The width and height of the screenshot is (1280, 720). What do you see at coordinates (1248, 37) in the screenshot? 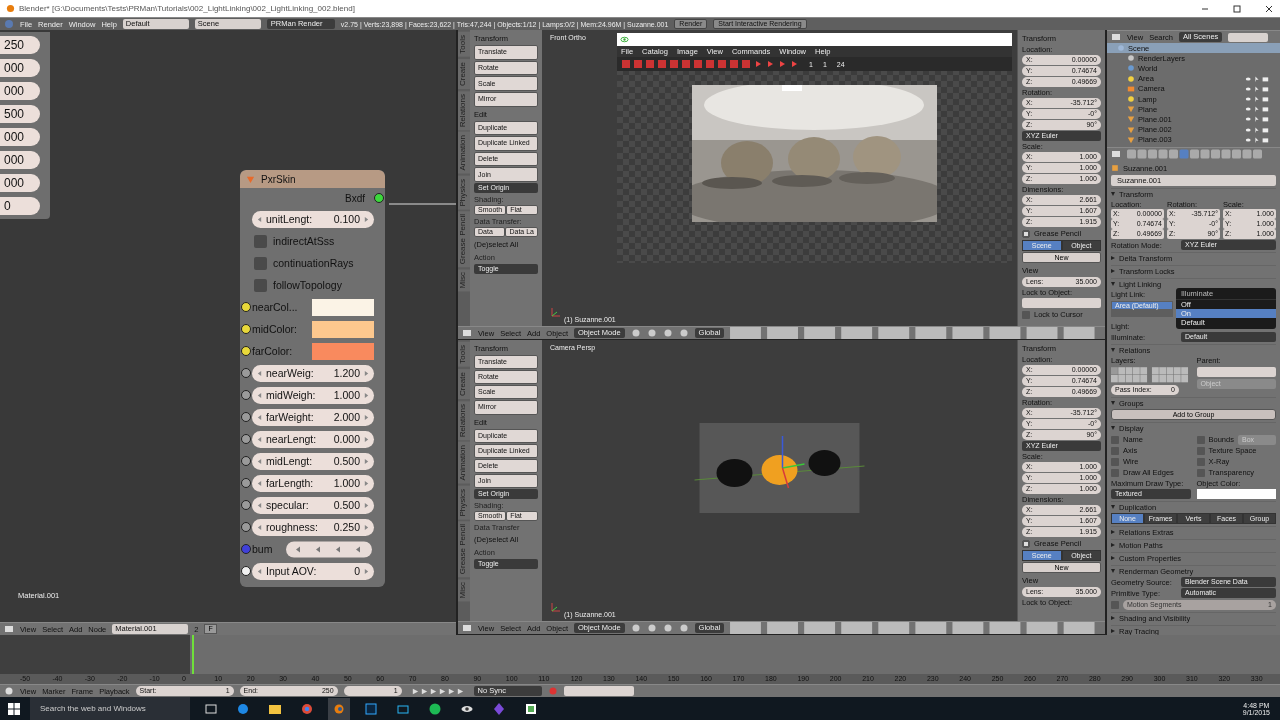
I see `search-field` at bounding box center [1248, 37].